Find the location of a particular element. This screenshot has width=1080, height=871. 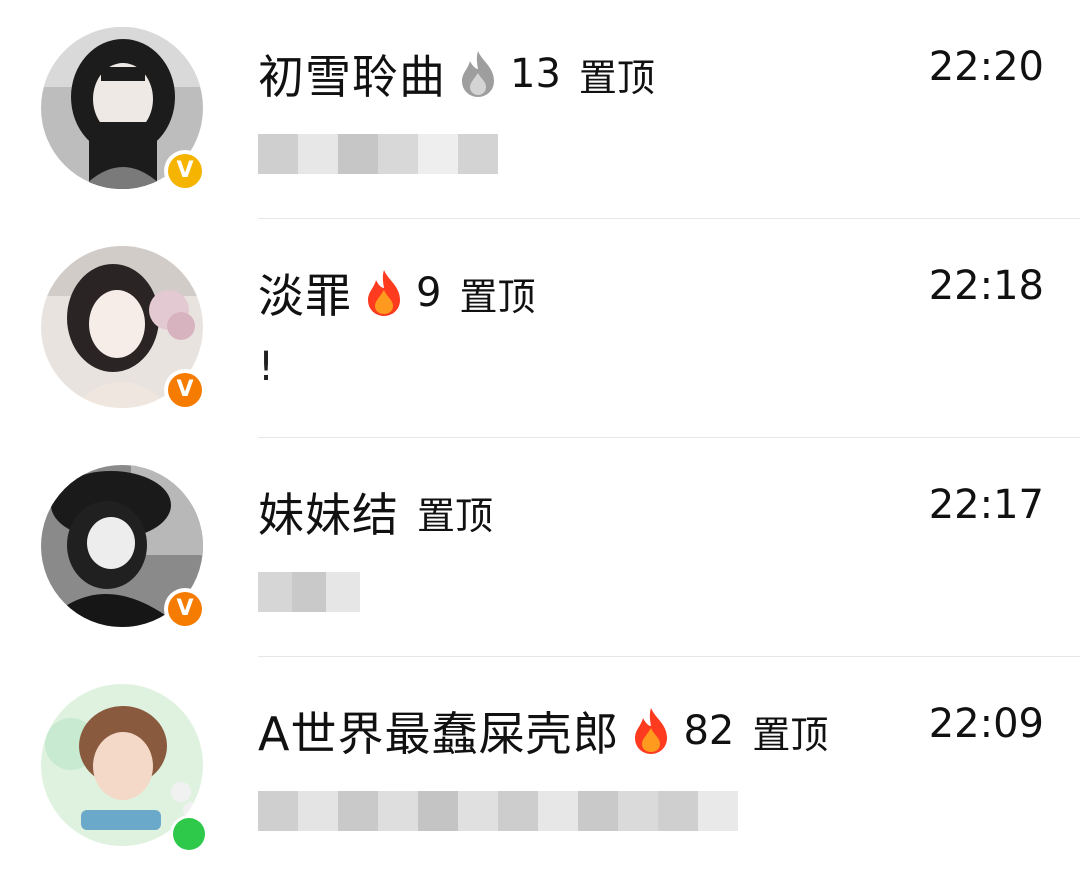

timestamp: 22:17 is located at coordinates (986, 505).